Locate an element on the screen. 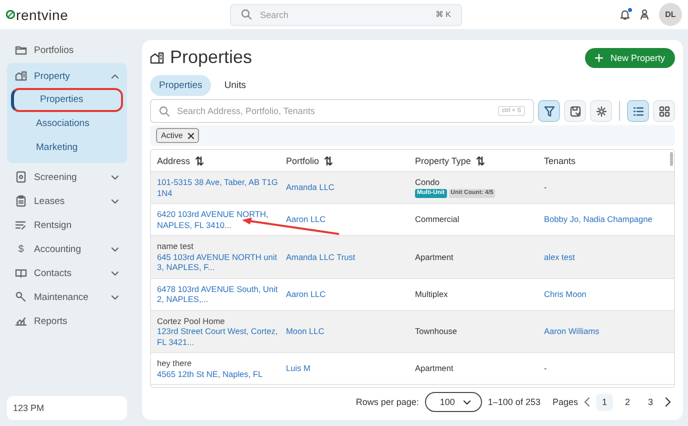  save-icon is located at coordinates (575, 111).